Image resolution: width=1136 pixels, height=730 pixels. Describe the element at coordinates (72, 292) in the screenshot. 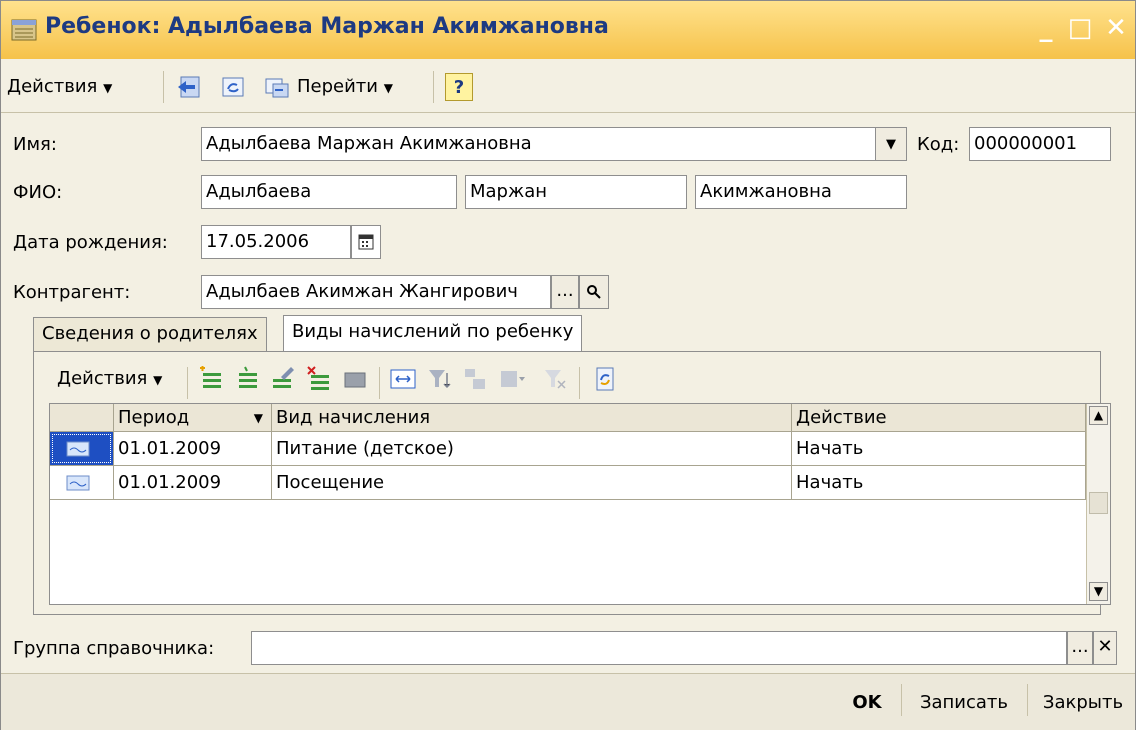

I see `contractor-label: Контрагент:` at that location.